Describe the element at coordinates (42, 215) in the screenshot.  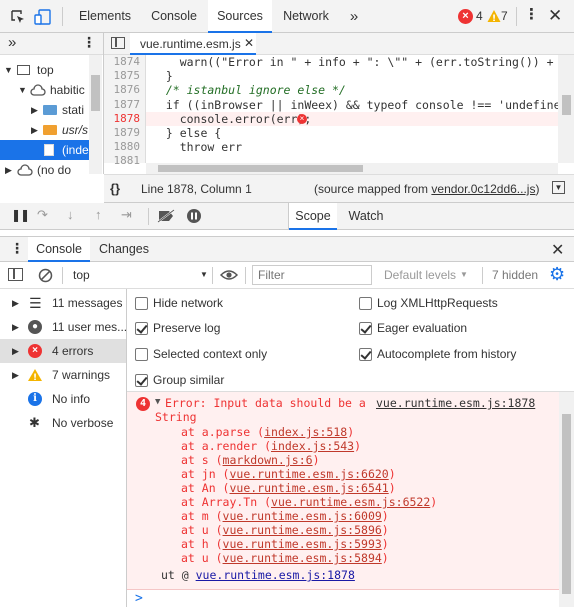
I see `step-over-icon: ↷` at that location.